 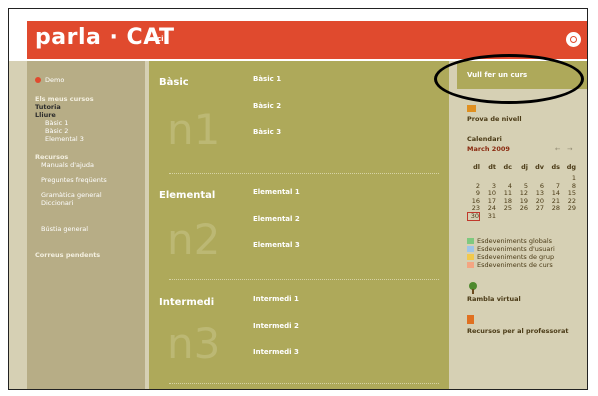 I want to click on calendar-weekday: dv, so click(x=539, y=167).